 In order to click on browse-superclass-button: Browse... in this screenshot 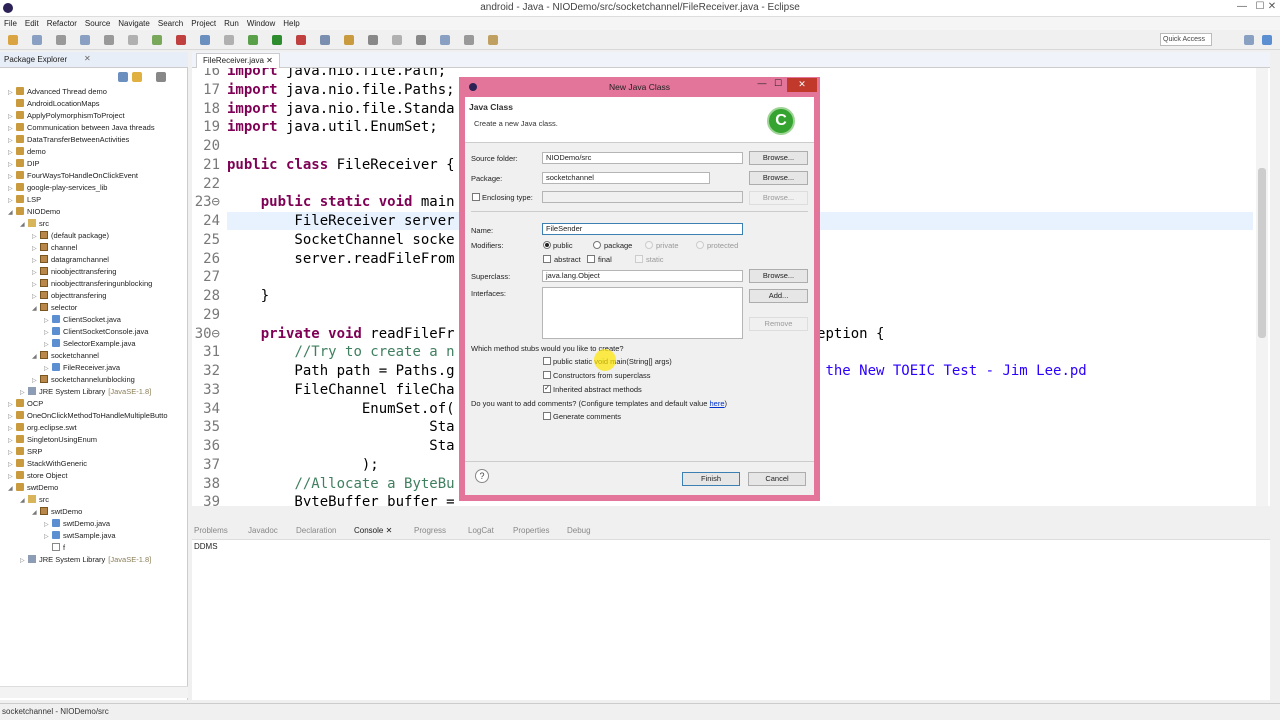, I will do `click(778, 276)`.